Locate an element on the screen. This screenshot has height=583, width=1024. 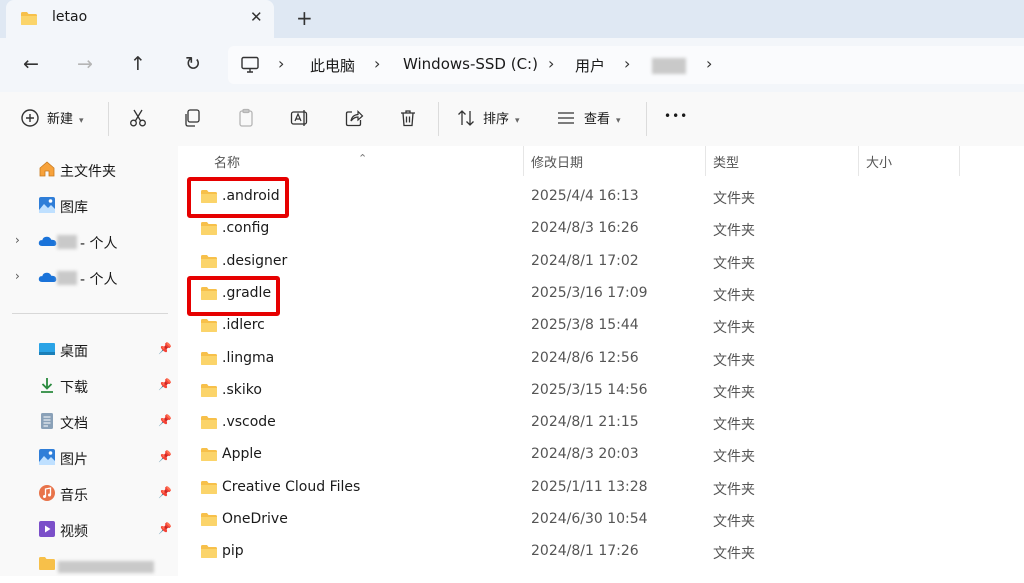
file-row: .gradle 2025/3/16 17:09 文件夹 is located at coordinates (601, 293).